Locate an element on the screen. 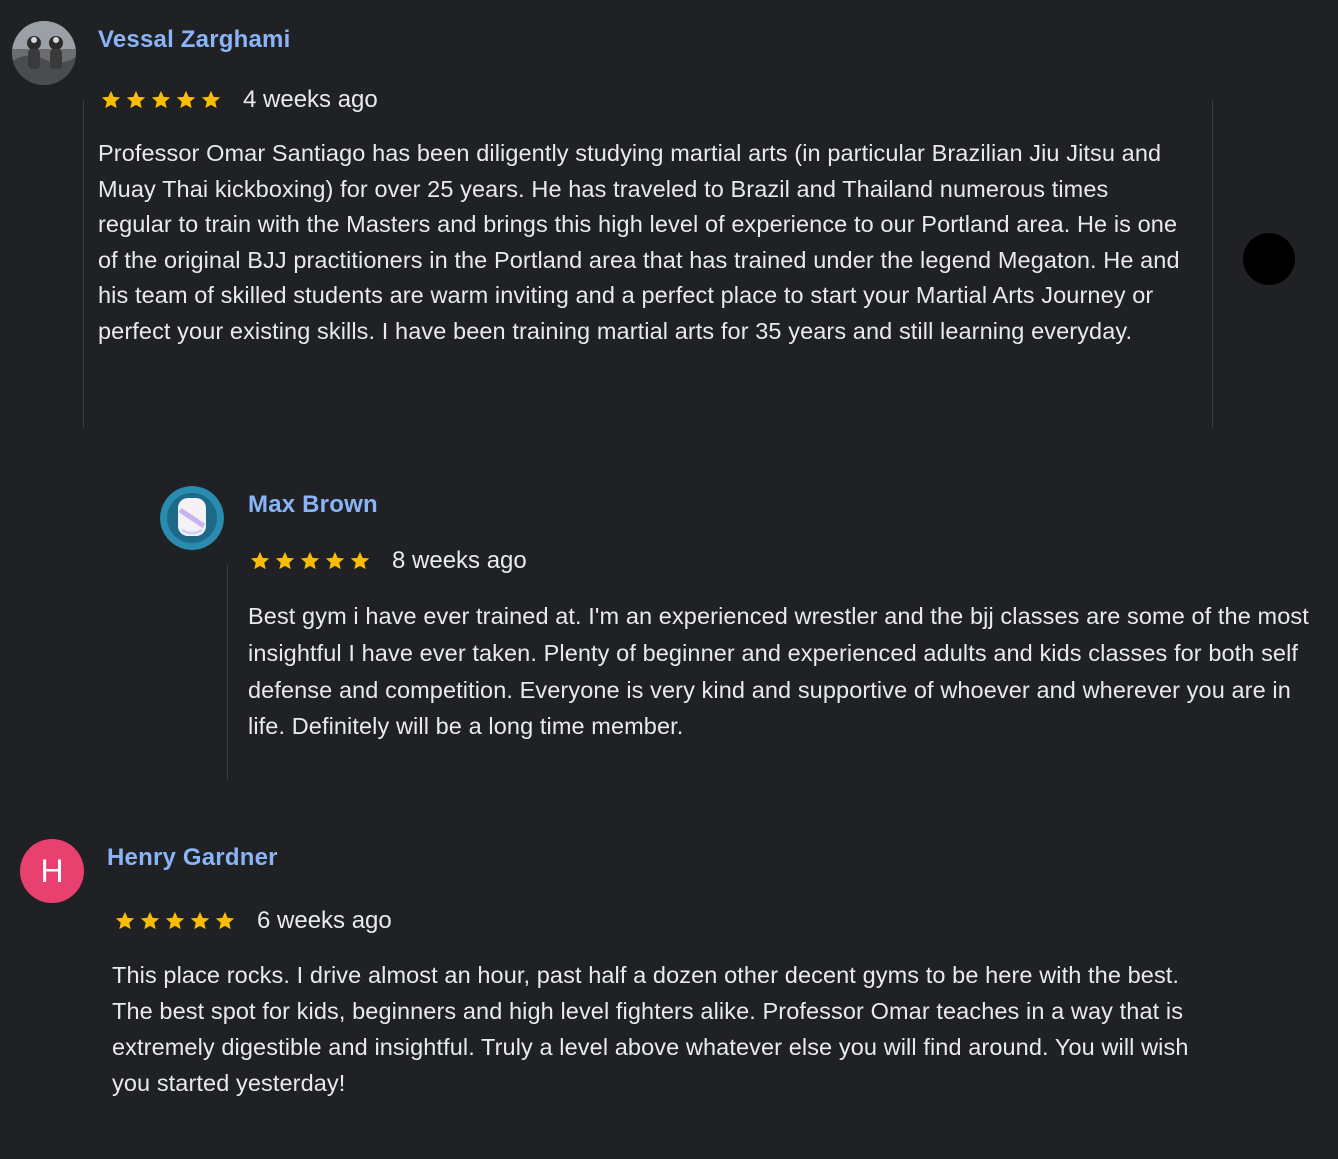 Image resolution: width=1338 pixels, height=1159 pixels. review-time: 6 weeks ago is located at coordinates (324, 920).